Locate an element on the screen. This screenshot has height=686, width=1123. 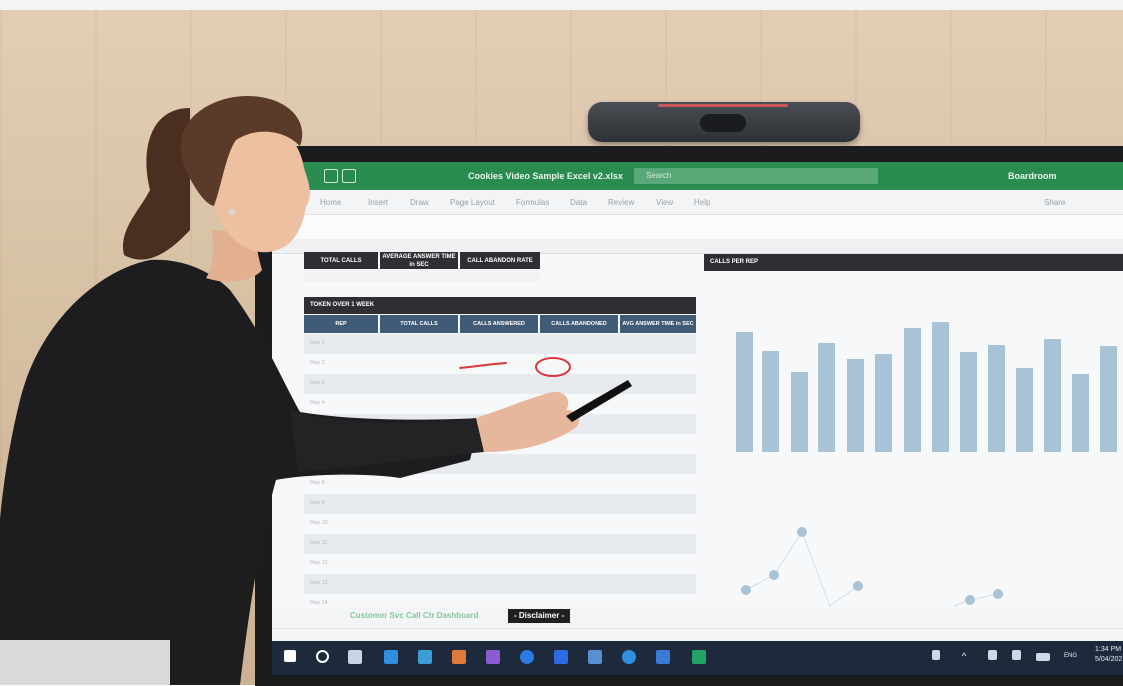
camera-lens is located at coordinates (723, 123).